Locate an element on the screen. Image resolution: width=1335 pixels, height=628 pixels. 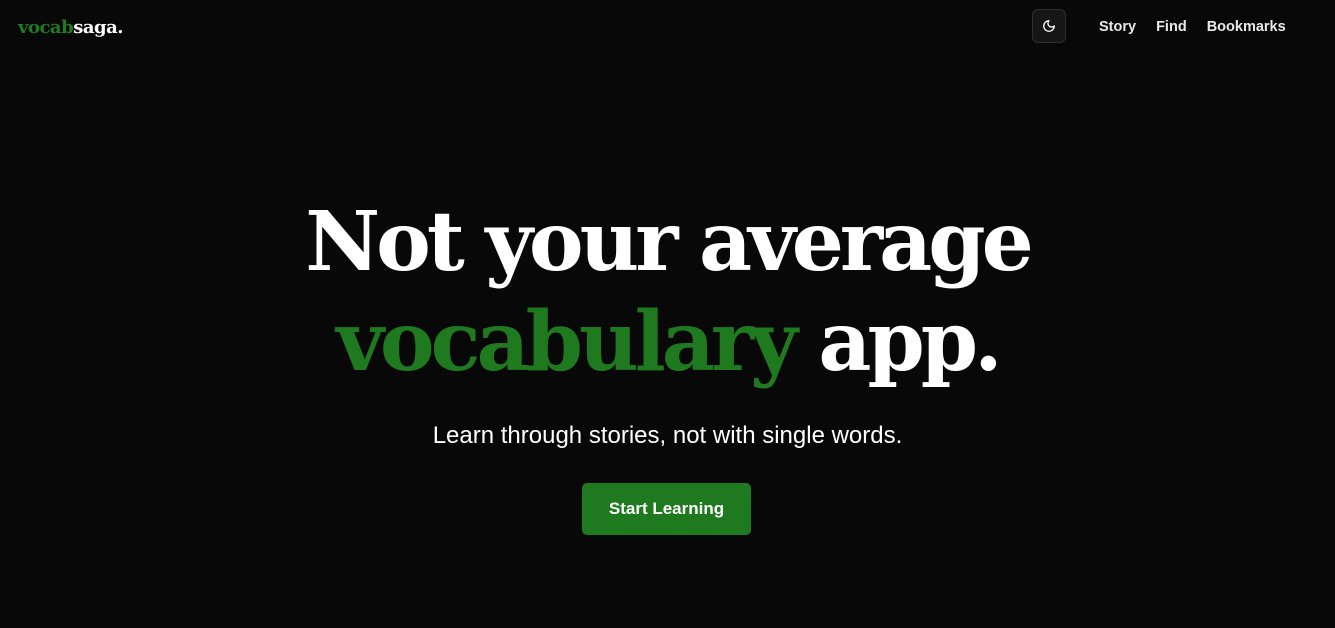
nav-find: Find is located at coordinates (1171, 27).